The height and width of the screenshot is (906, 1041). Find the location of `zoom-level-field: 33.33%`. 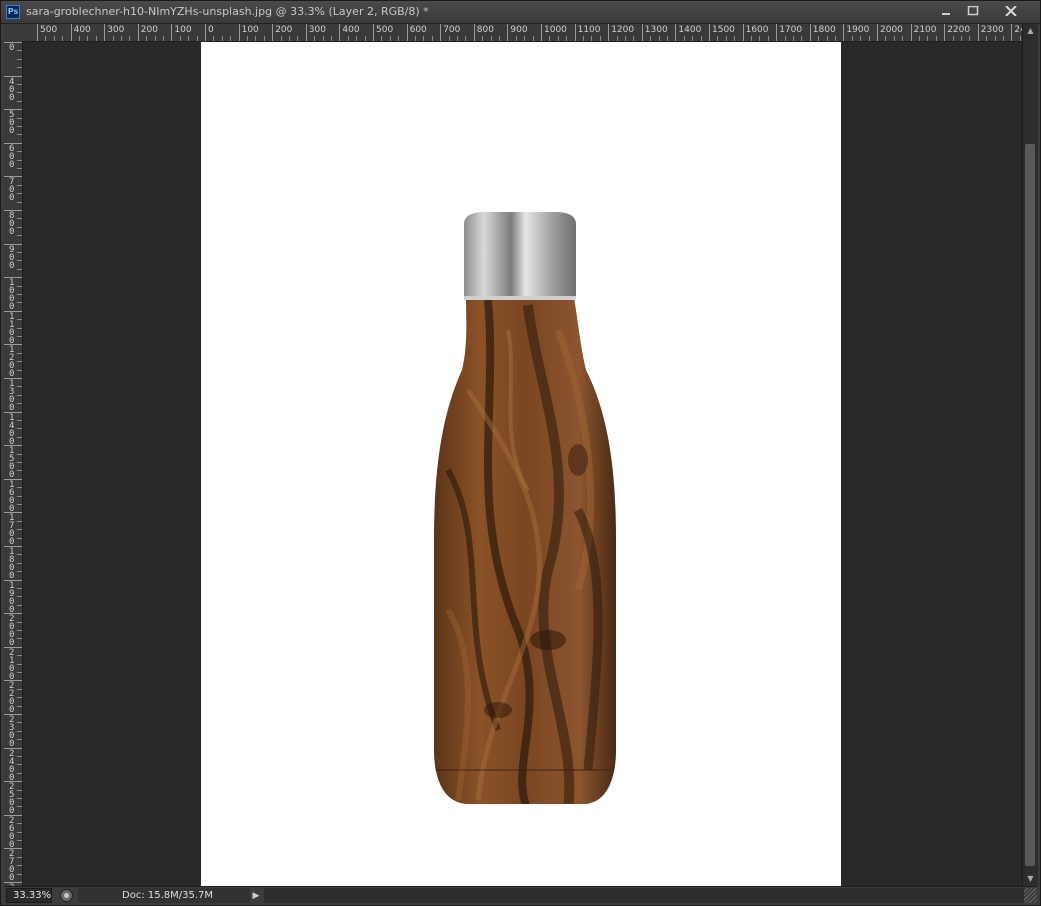

zoom-level-field: 33.33% is located at coordinates (29, 895).